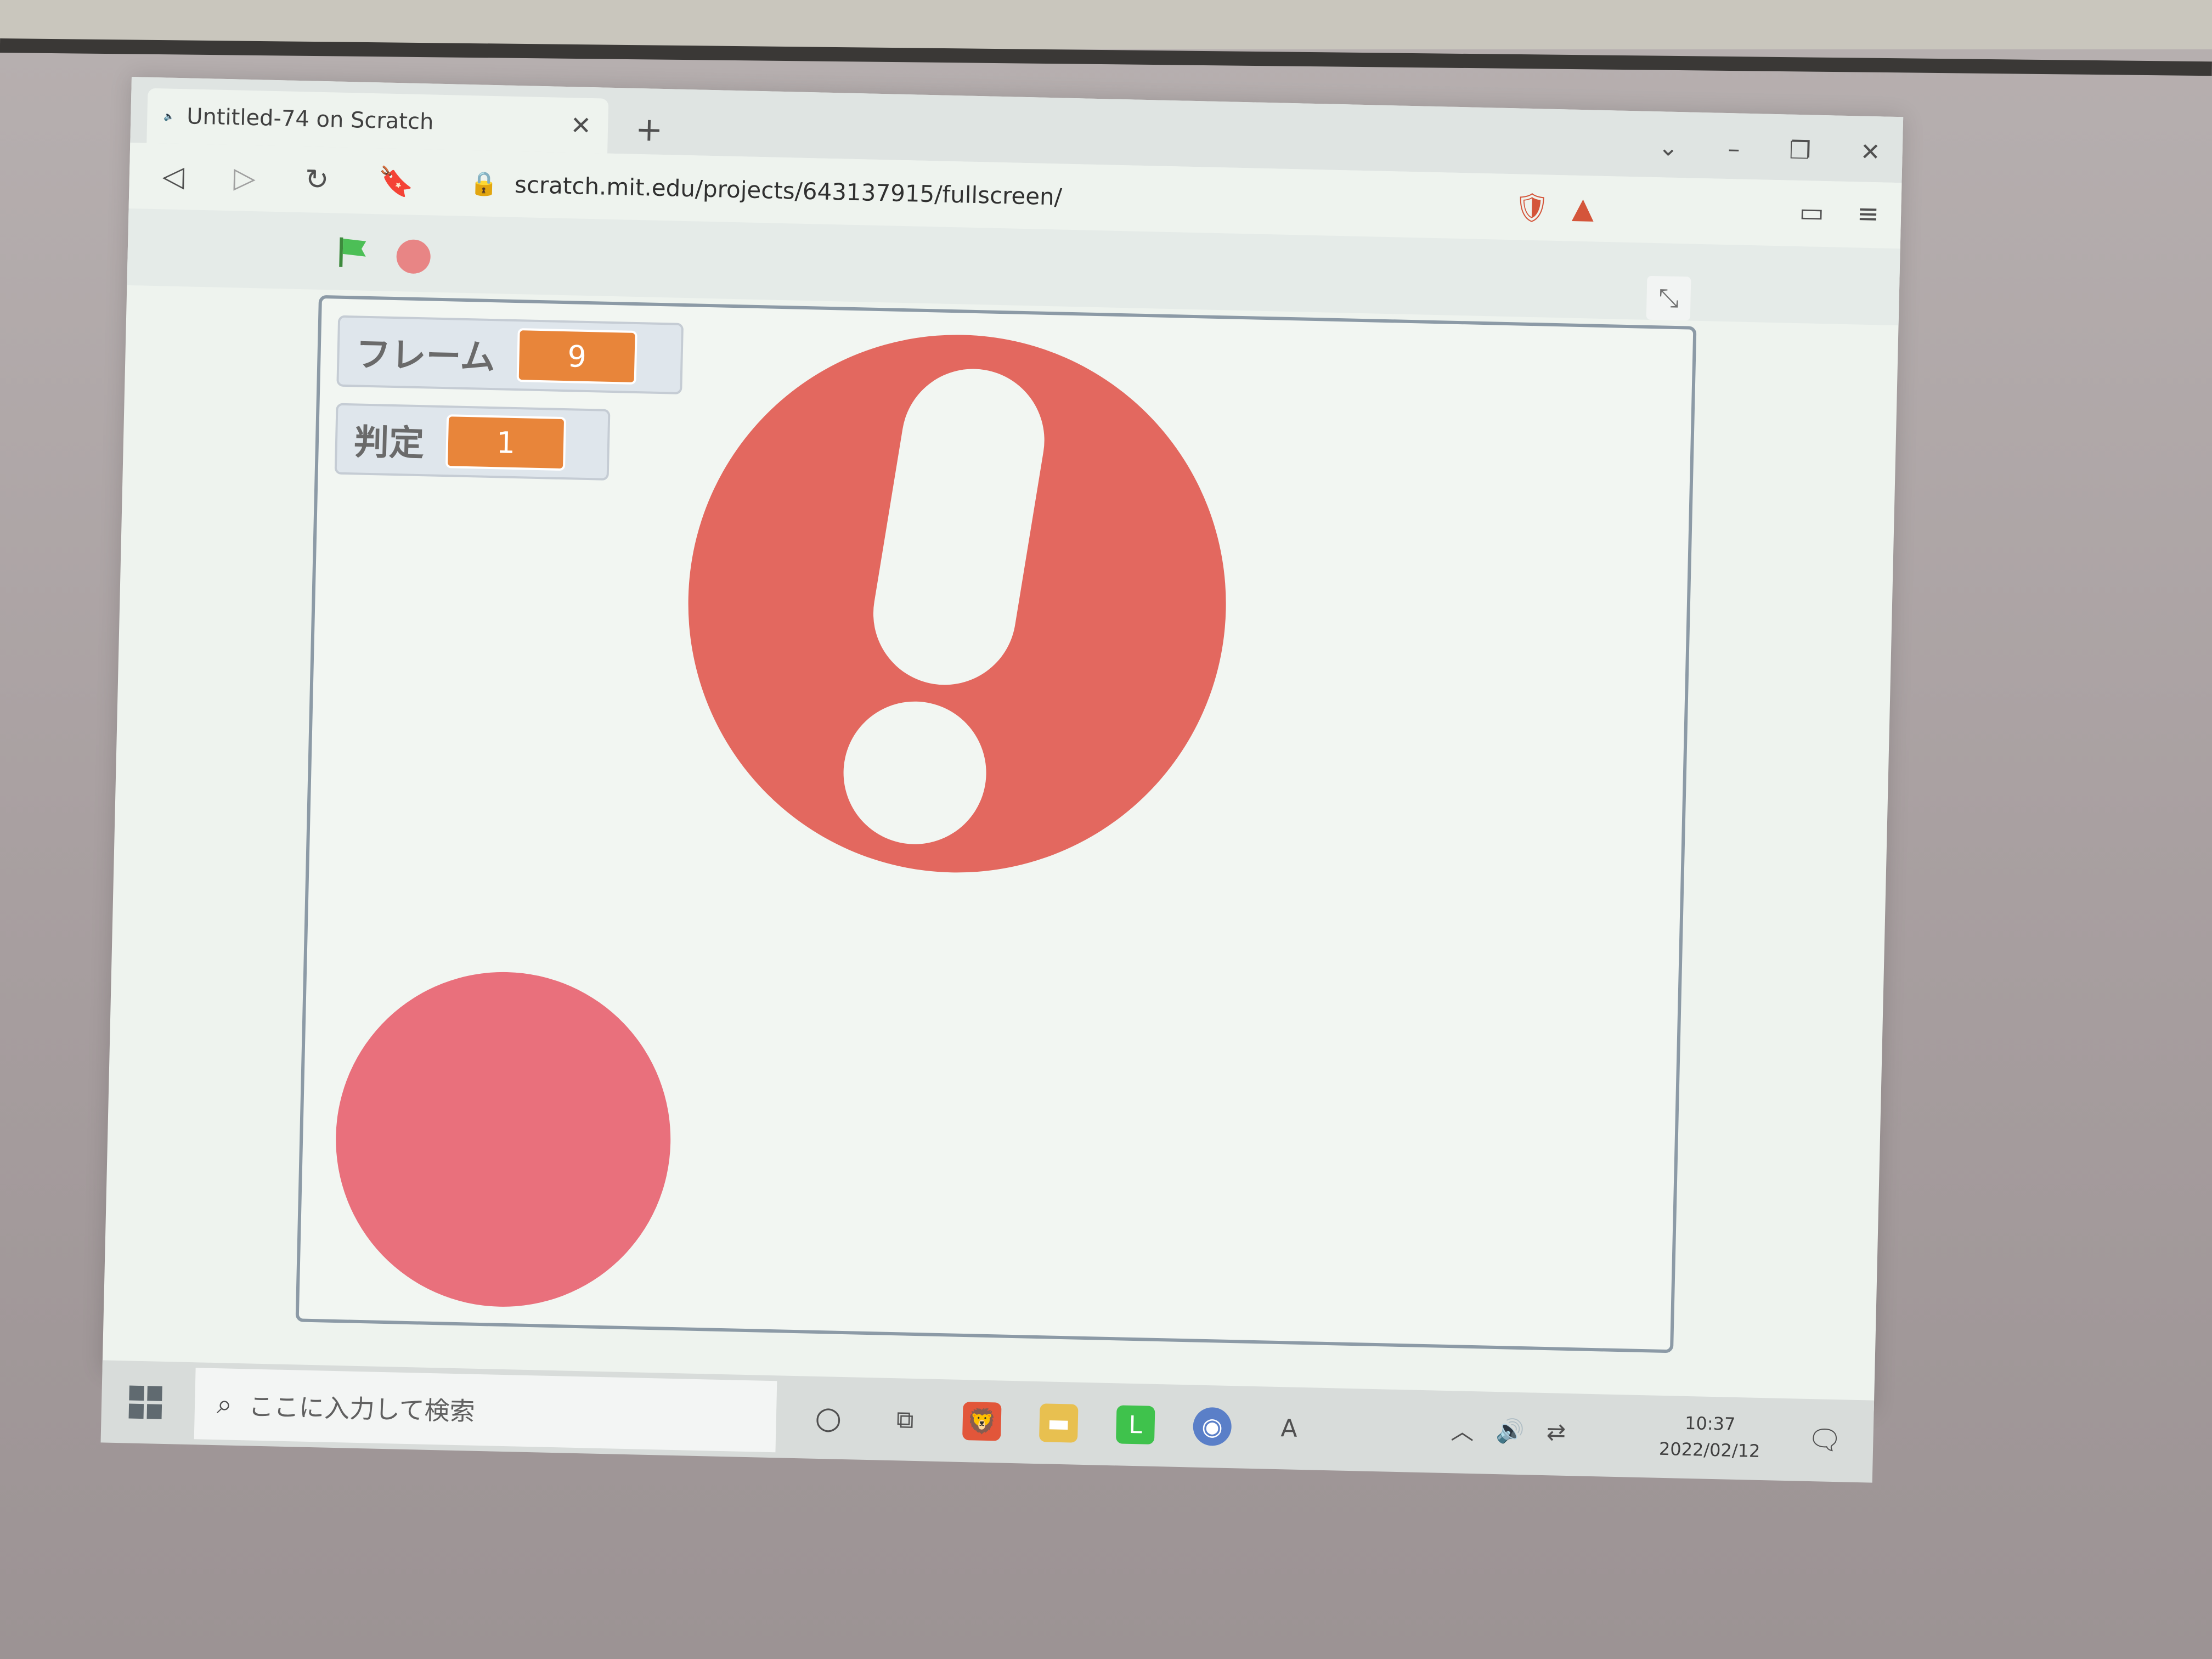  What do you see at coordinates (915, 773) in the screenshot?
I see `exclamation-dot` at bounding box center [915, 773].